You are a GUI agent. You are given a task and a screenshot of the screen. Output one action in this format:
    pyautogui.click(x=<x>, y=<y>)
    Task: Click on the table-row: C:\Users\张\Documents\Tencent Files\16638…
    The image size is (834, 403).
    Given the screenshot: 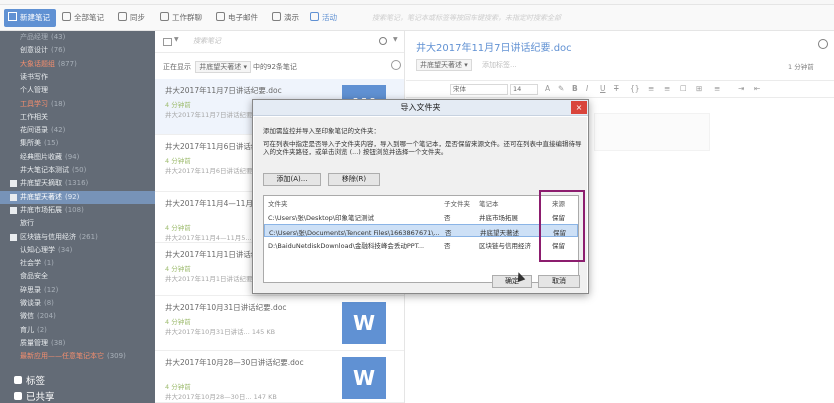 What is the action you would take?
    pyautogui.click(x=421, y=230)
    